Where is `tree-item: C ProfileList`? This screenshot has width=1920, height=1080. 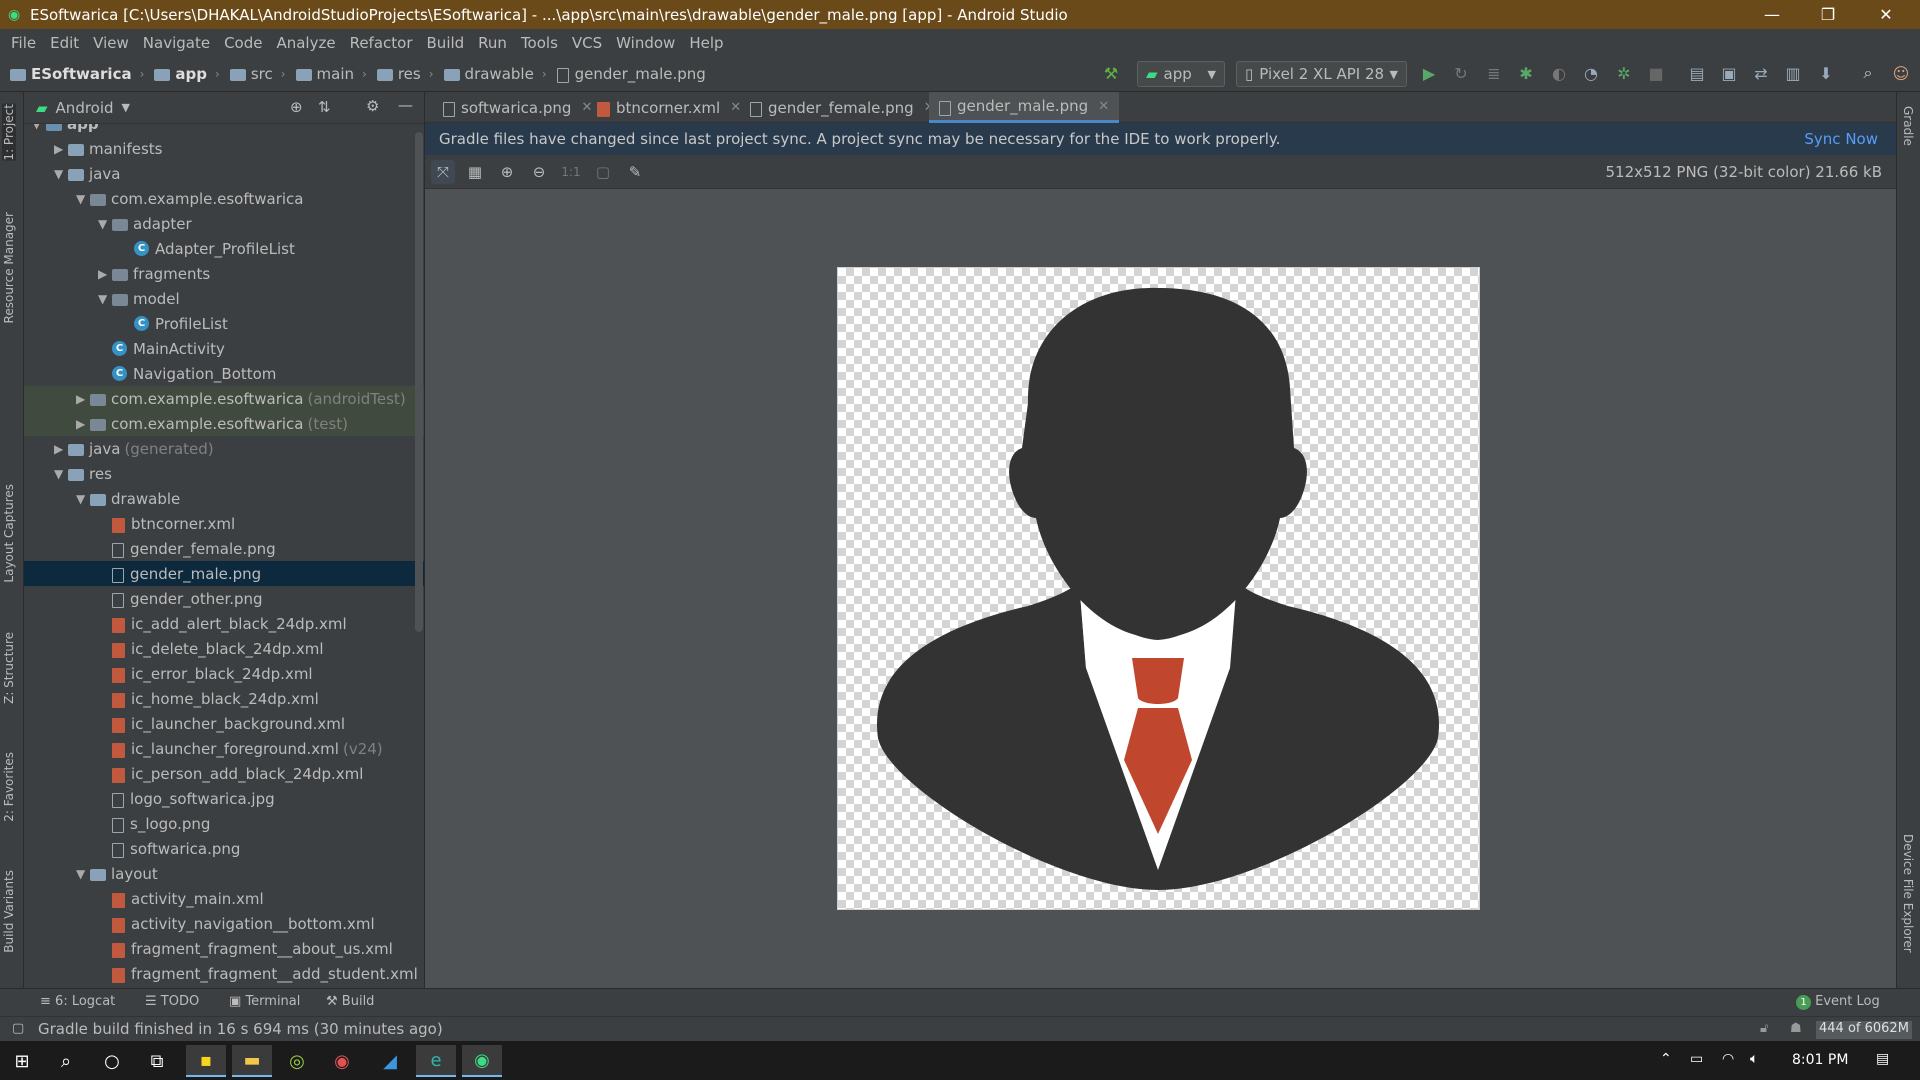 tree-item: C ProfileList is located at coordinates (224, 323).